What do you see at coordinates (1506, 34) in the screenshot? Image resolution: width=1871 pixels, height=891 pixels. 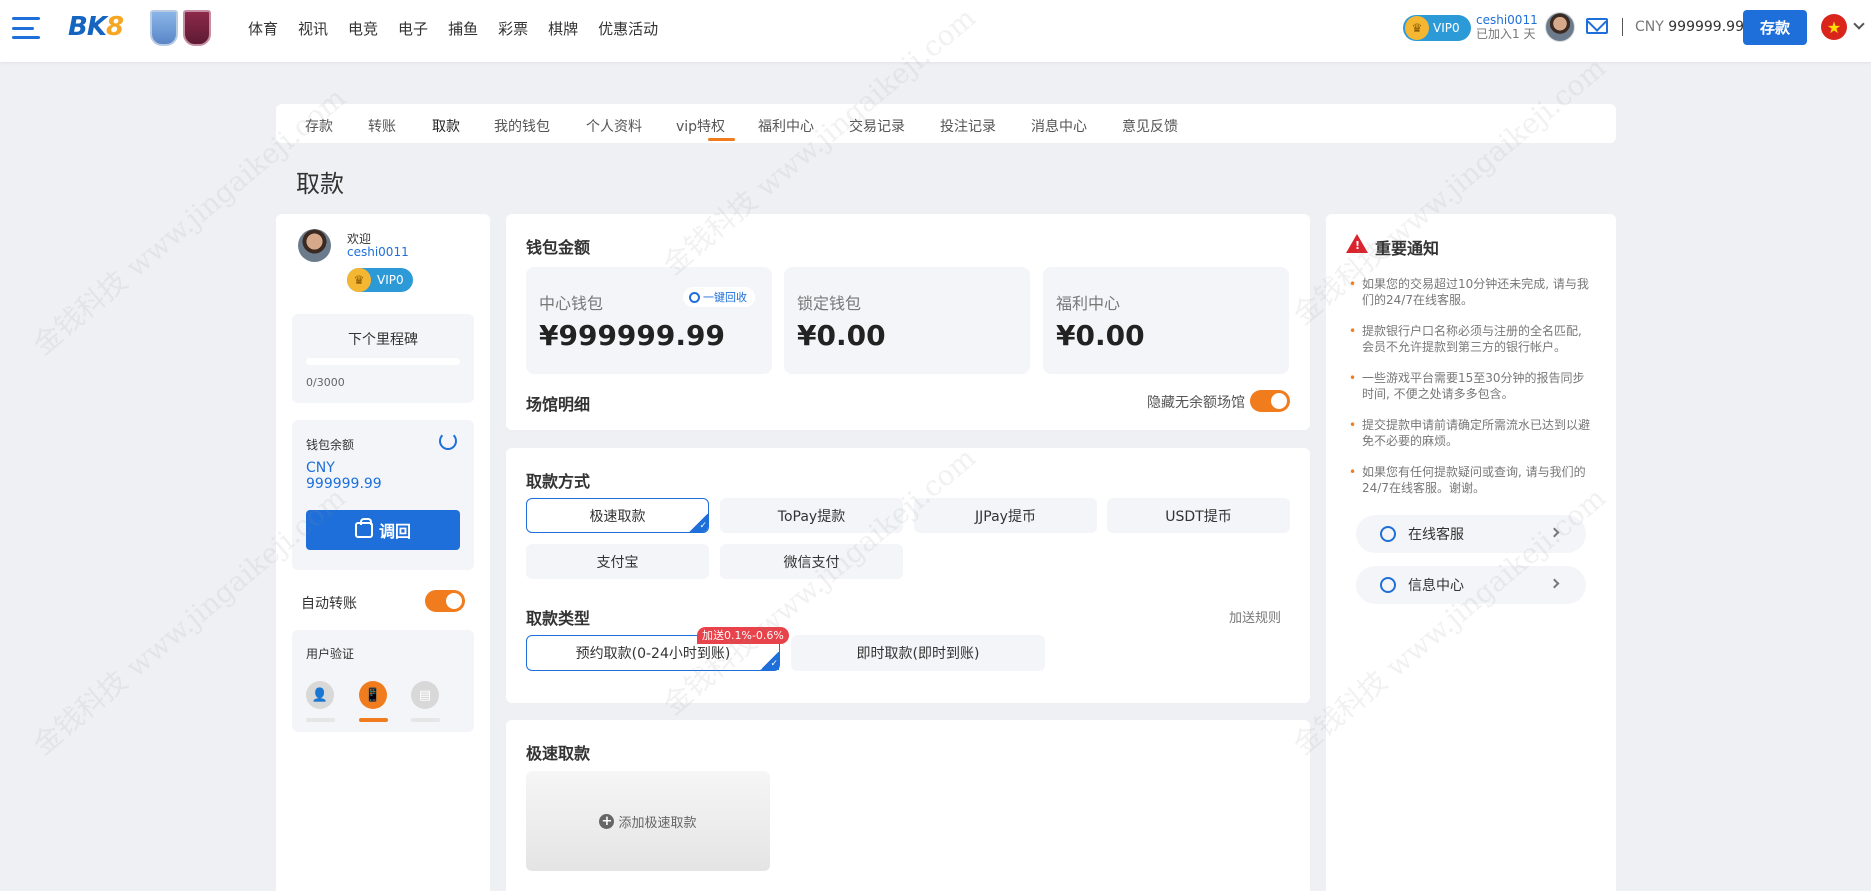 I see `joined-days: 已加入1 天` at bounding box center [1506, 34].